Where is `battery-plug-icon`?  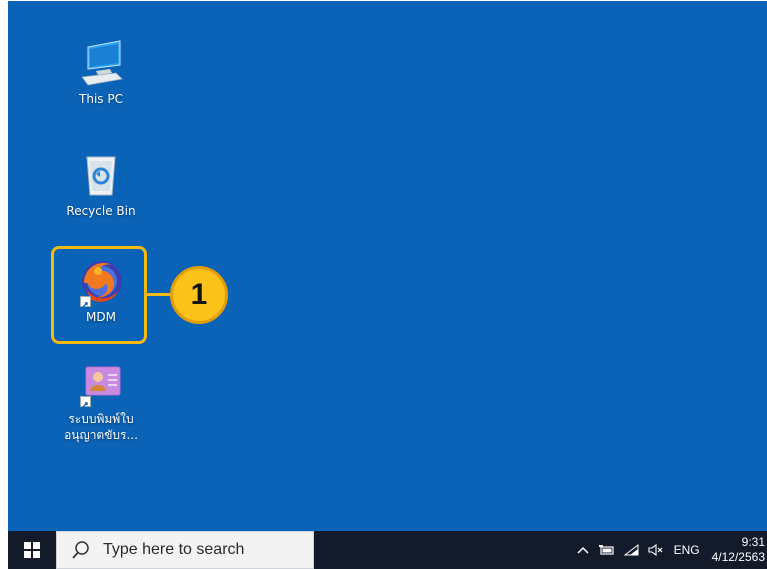
battery-plug-icon is located at coordinates (606, 550).